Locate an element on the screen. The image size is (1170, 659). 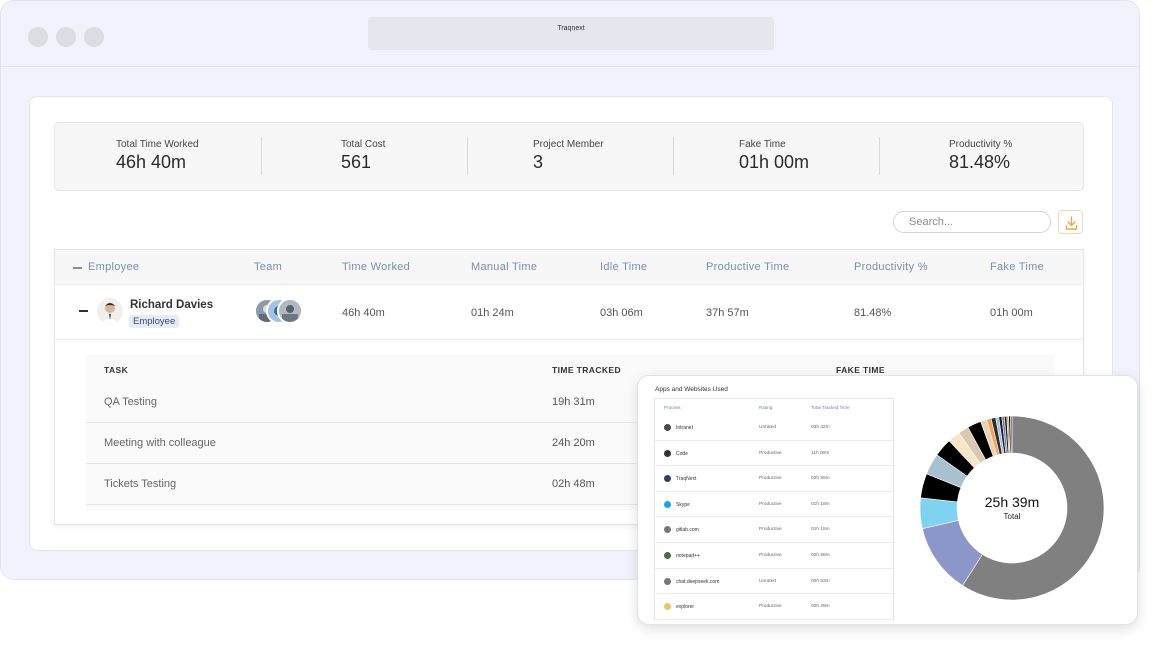
team-avatar is located at coordinates (290, 311).